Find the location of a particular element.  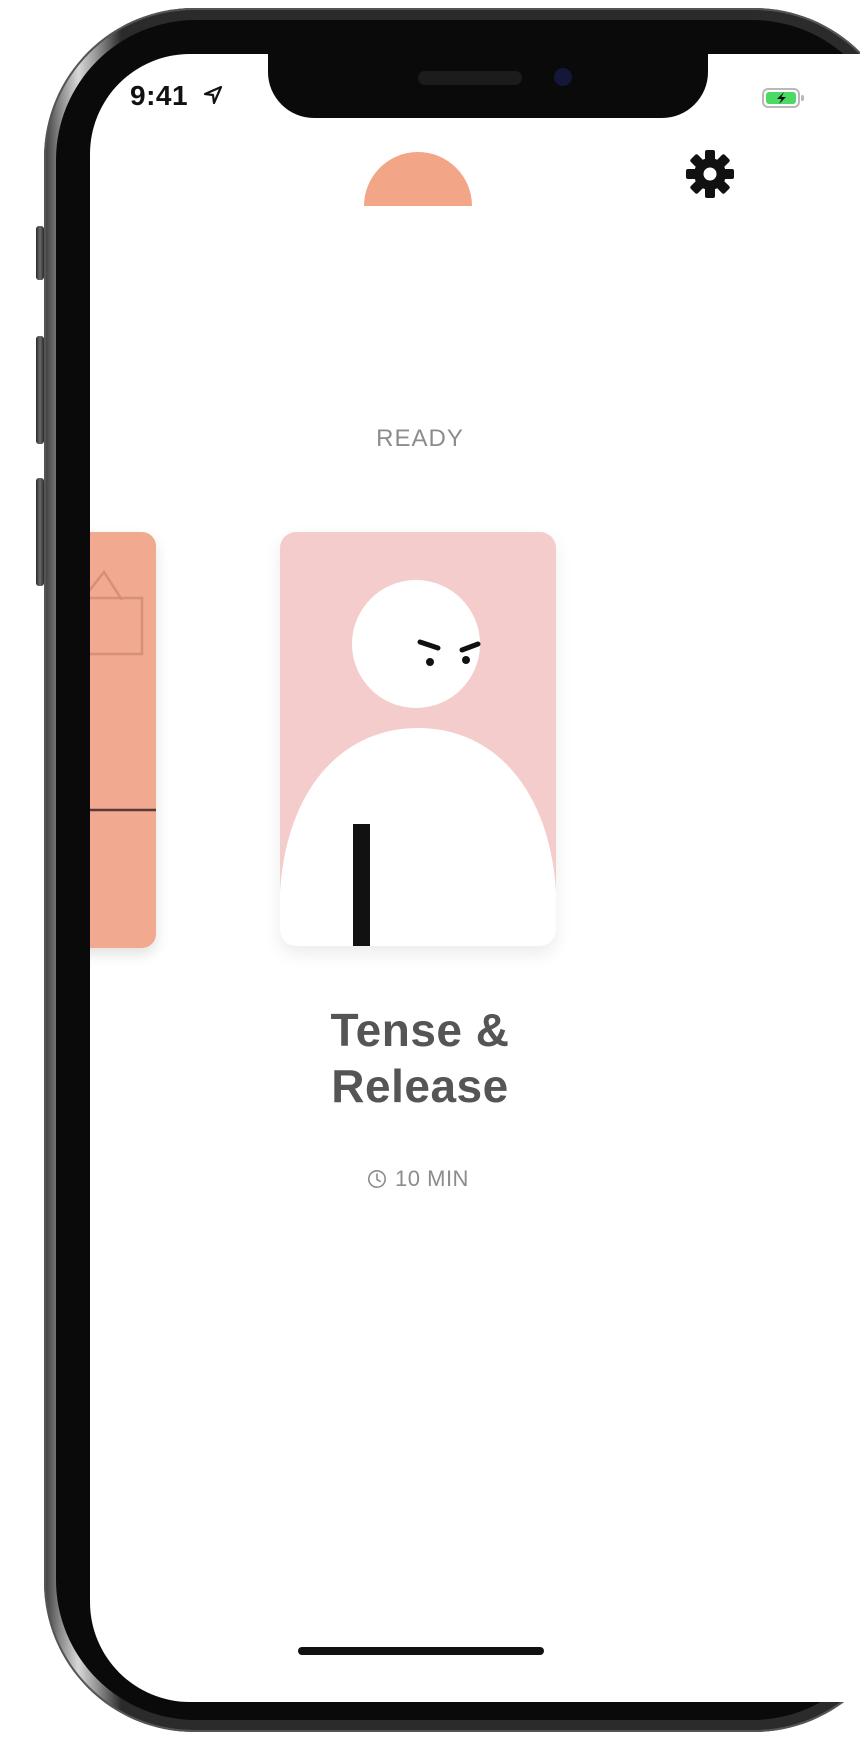

status-bar-time: 9:41 is located at coordinates (159, 95).